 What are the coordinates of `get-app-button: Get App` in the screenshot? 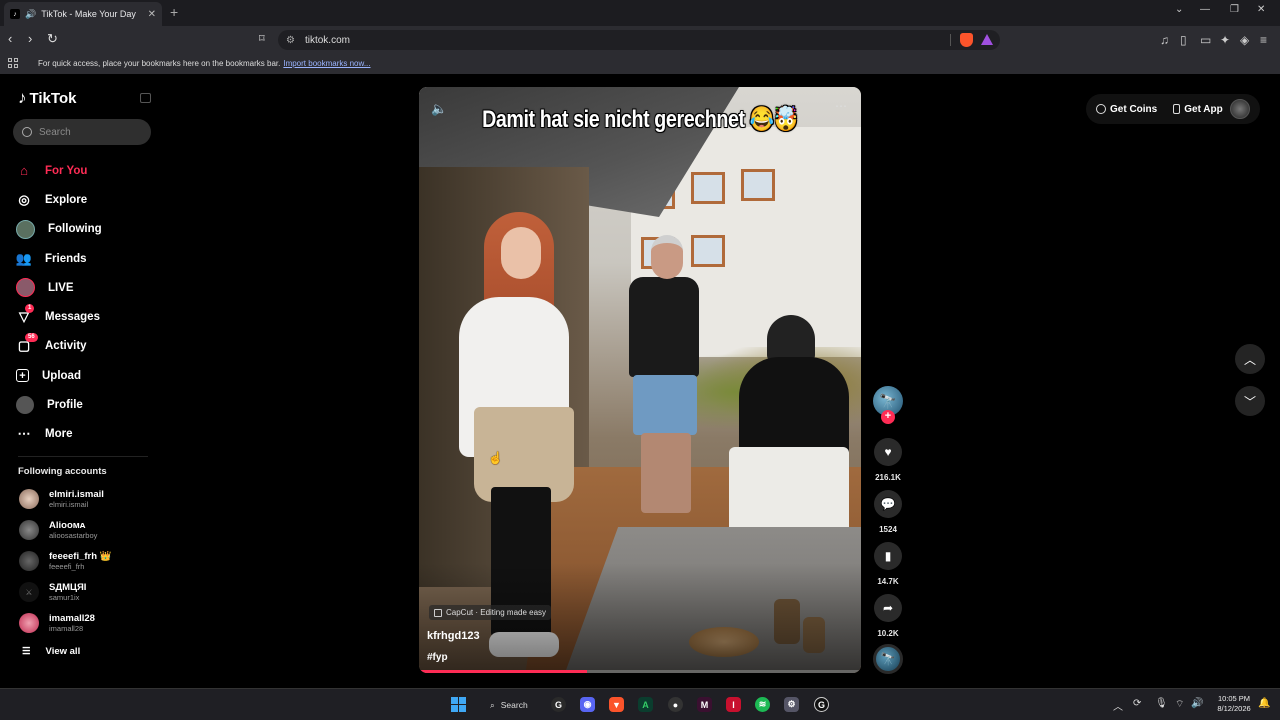 It's located at (1198, 109).